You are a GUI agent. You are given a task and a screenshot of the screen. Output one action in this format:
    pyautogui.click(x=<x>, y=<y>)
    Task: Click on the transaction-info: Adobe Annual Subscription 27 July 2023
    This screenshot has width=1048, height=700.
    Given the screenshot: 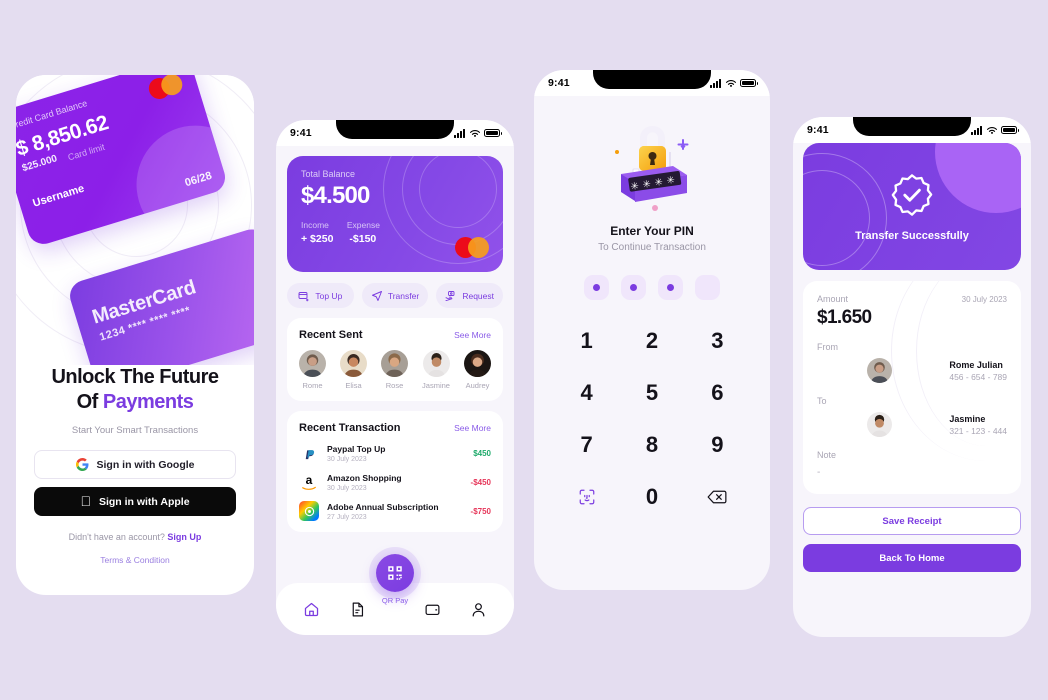 What is the action you would take?
    pyautogui.click(x=395, y=511)
    